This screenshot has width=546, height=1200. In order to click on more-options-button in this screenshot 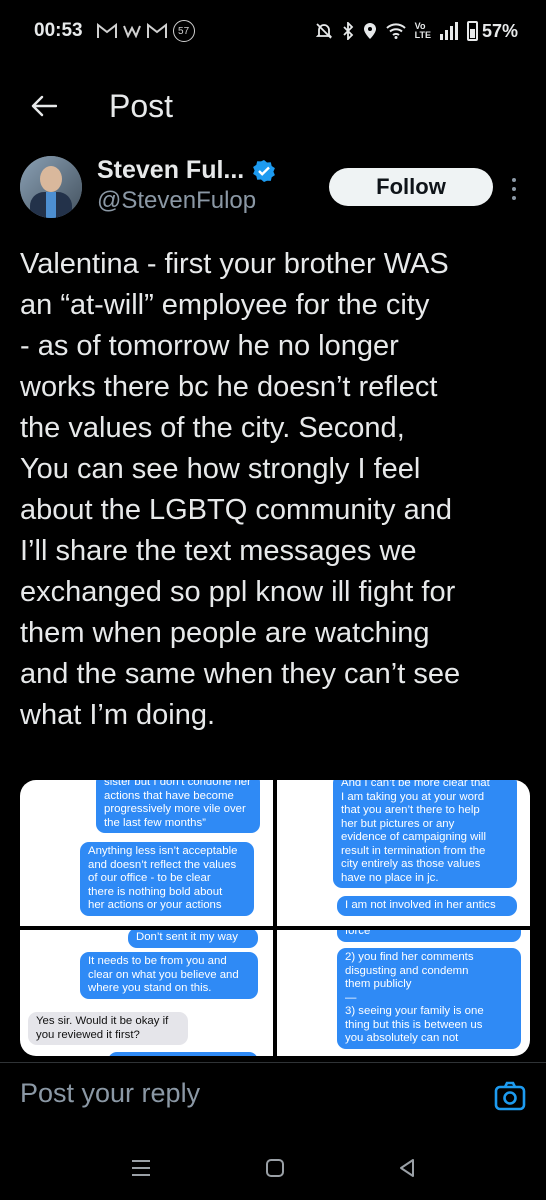, I will do `click(514, 189)`.